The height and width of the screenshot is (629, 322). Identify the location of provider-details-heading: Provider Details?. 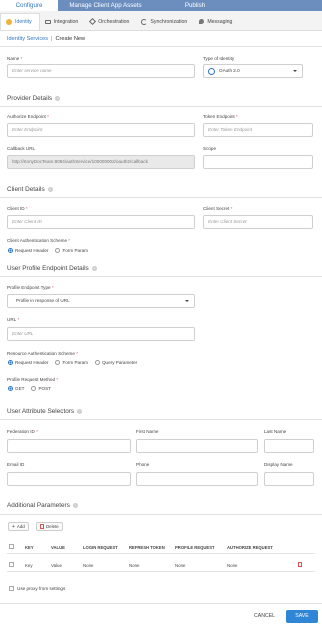
(34, 98).